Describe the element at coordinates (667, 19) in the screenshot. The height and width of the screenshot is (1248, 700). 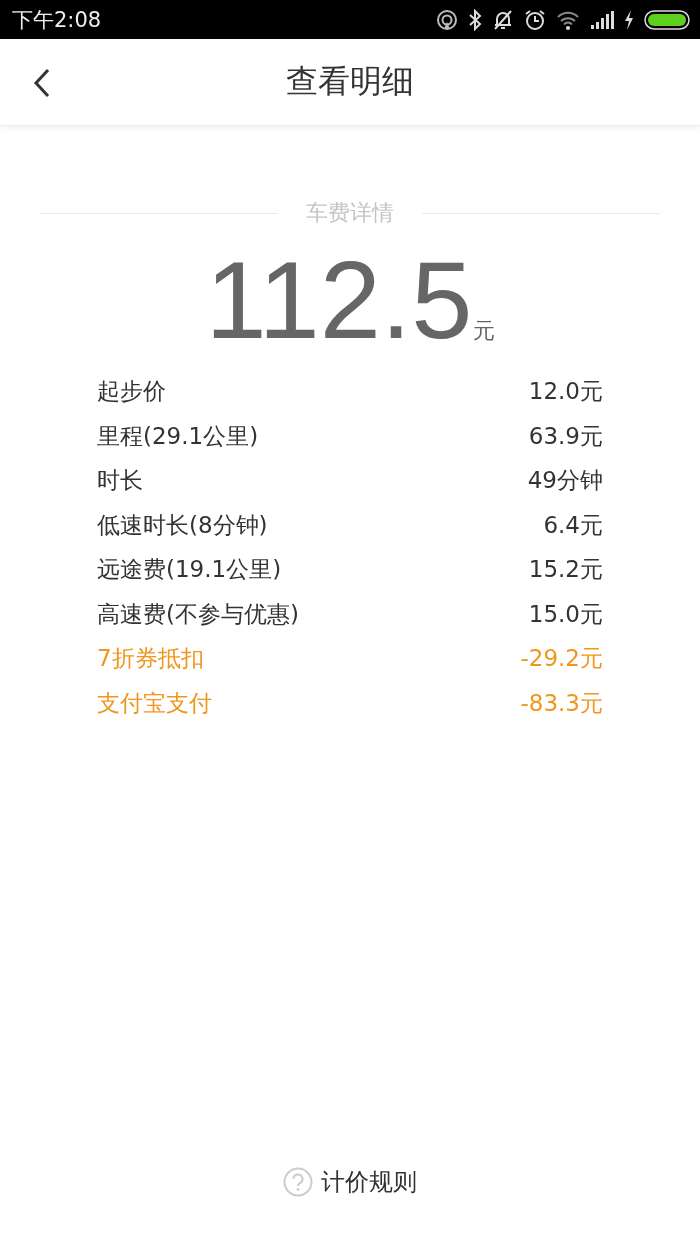
I see `battery-icon` at that location.